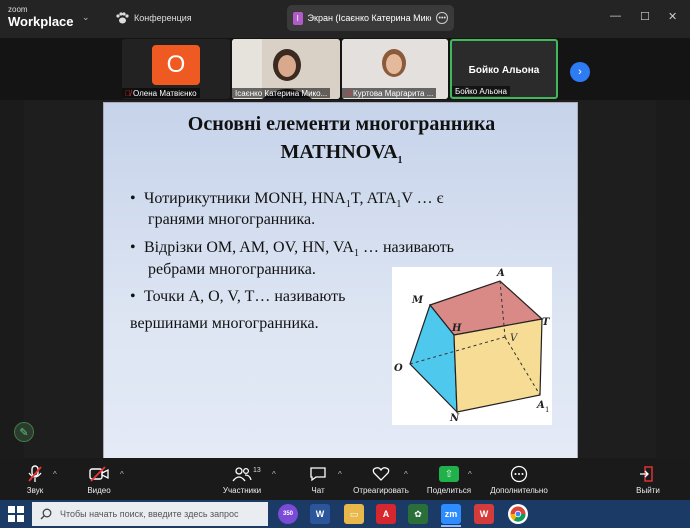 This screenshot has width=690, height=528. I want to click on participant-tile: O 🎙̸ Олена Матвієнко, so click(176, 69).